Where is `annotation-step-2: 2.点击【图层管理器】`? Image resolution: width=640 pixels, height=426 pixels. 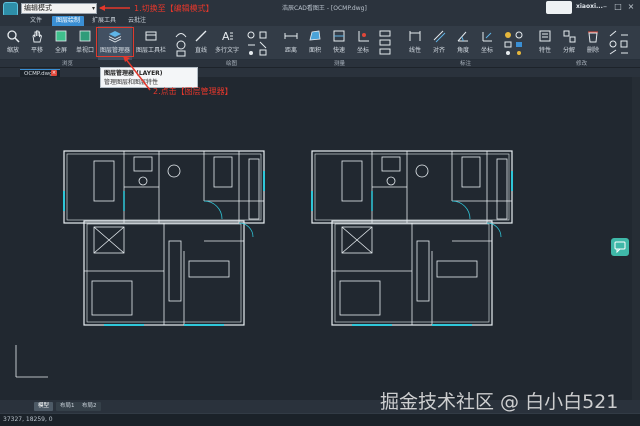
annotation-step-2: 2.点击【图层管理器】 is located at coordinates (193, 91).